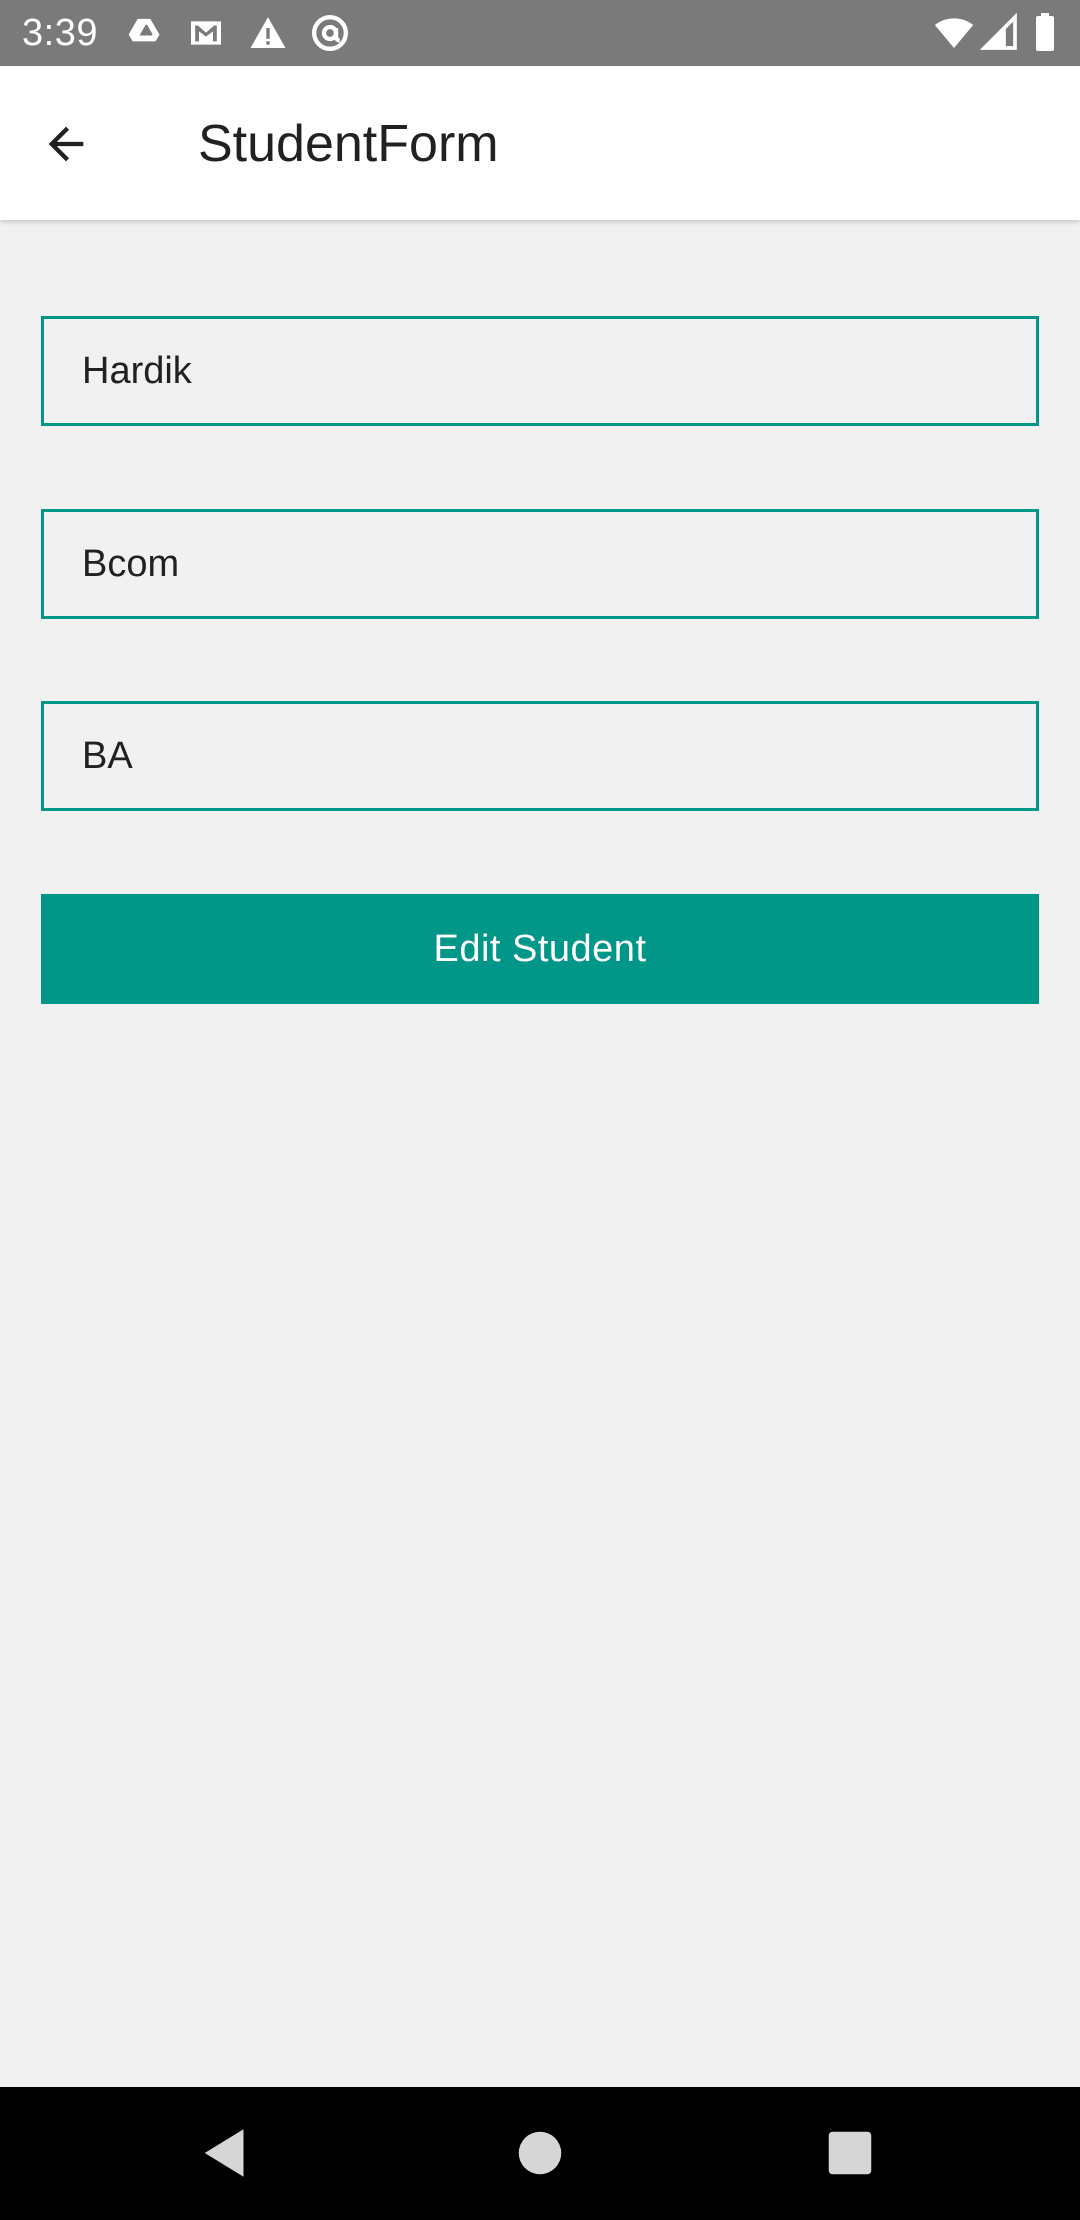 Image resolution: width=1080 pixels, height=2220 pixels. I want to click on name-input, so click(540, 371).